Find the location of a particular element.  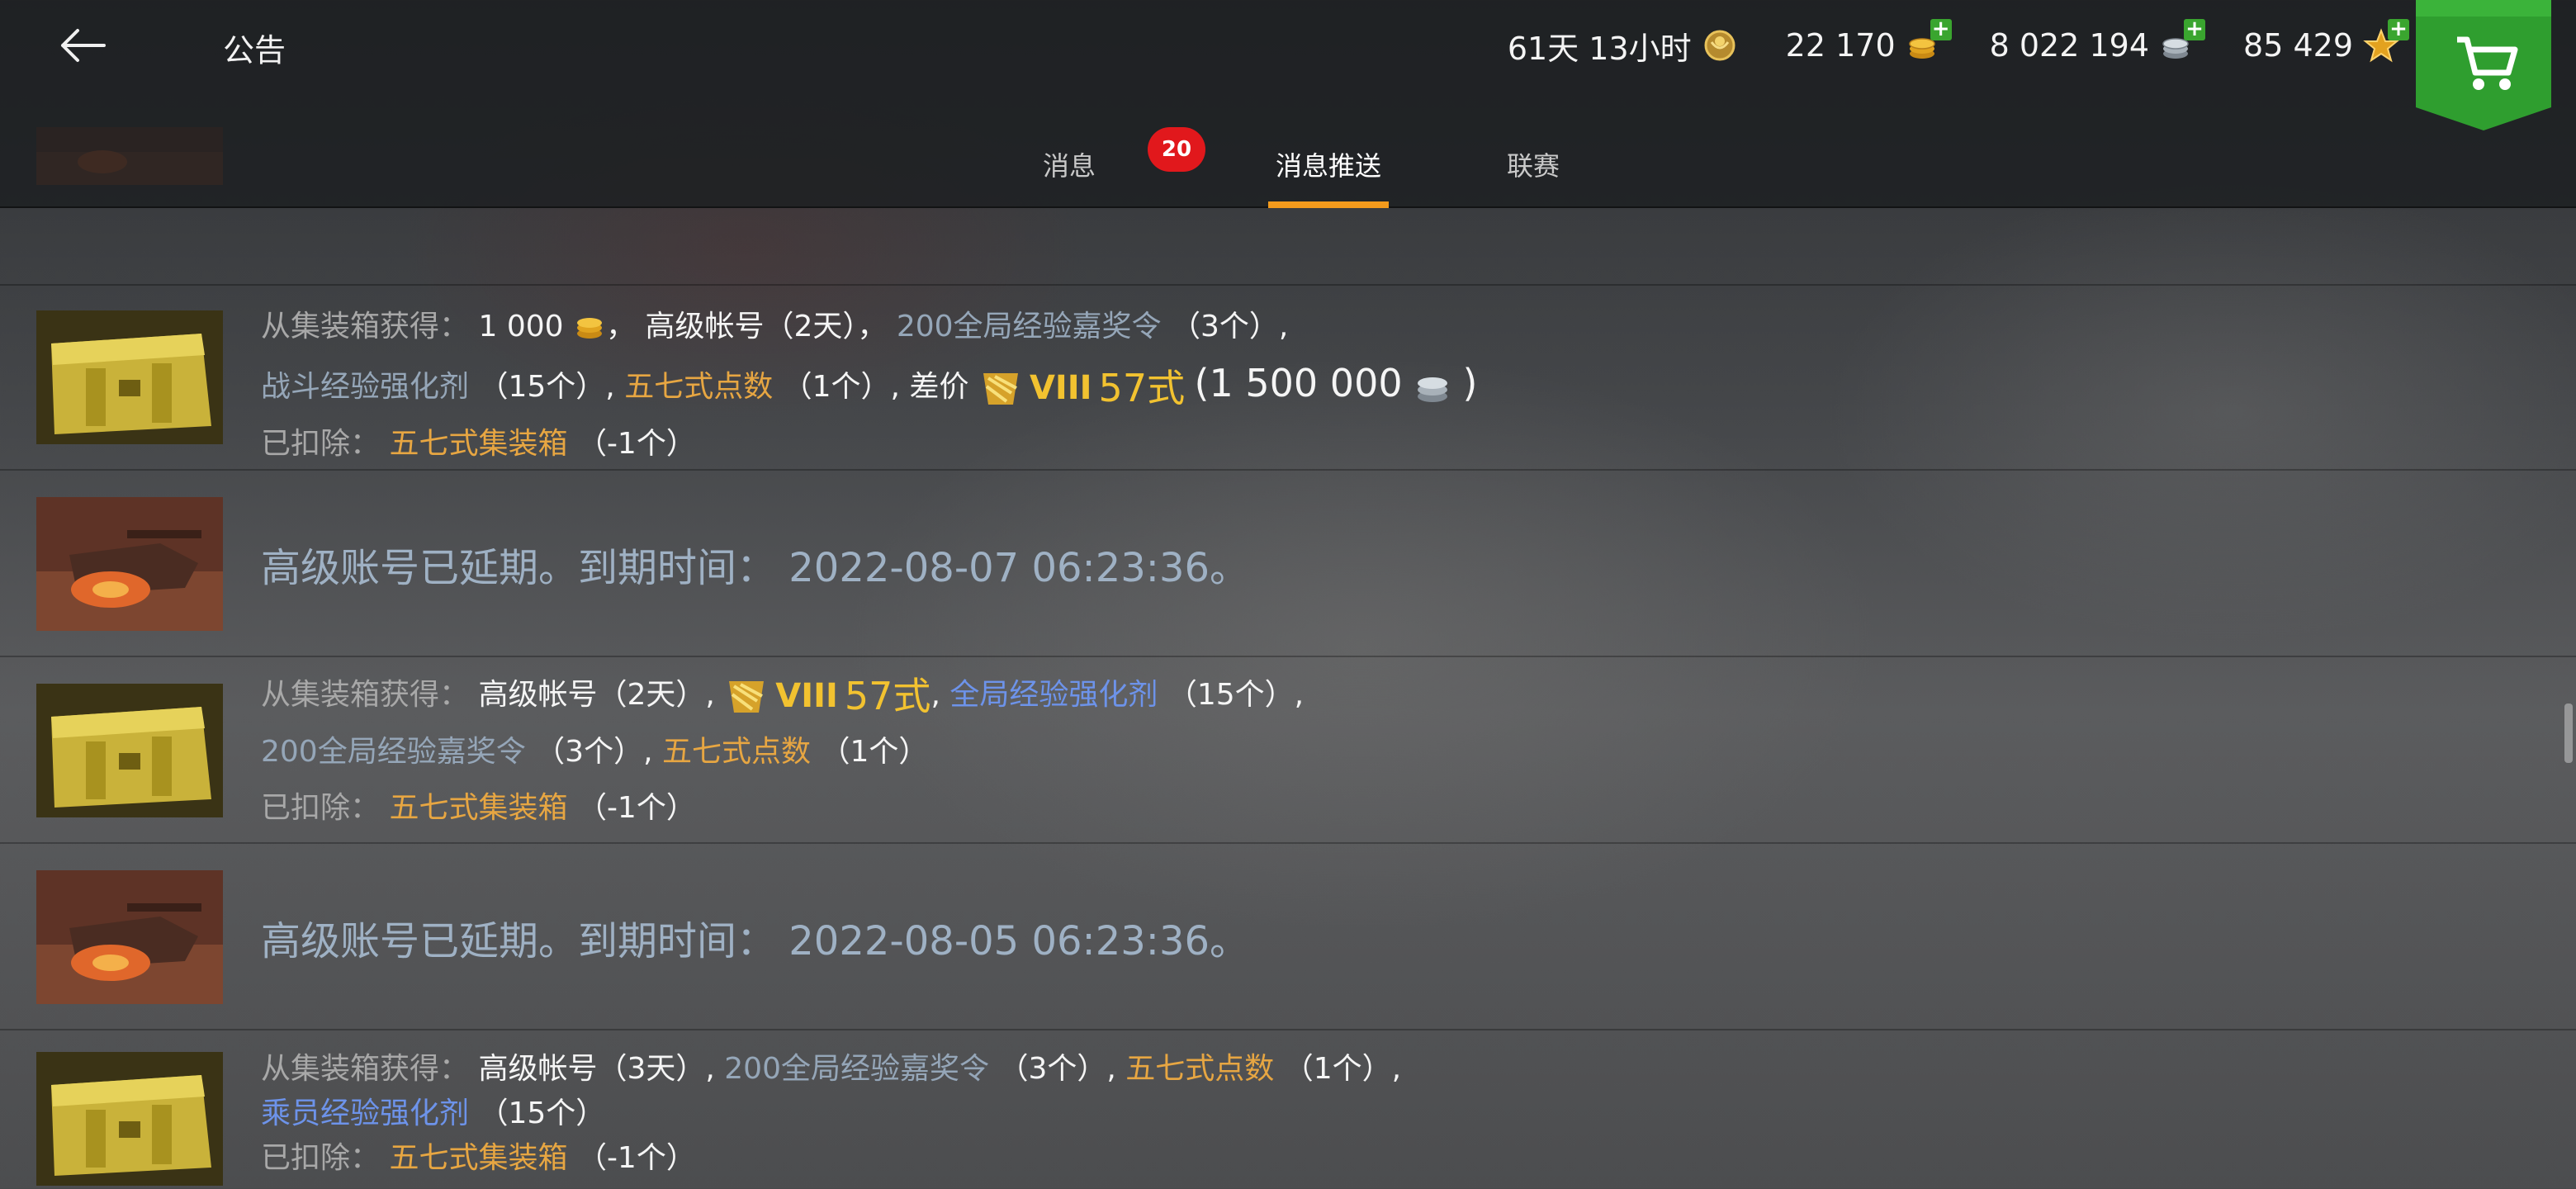

currency-bar: 61天 13小时 22 170 + 8 022 194 + 85 429 + is located at coordinates (1958, 45).